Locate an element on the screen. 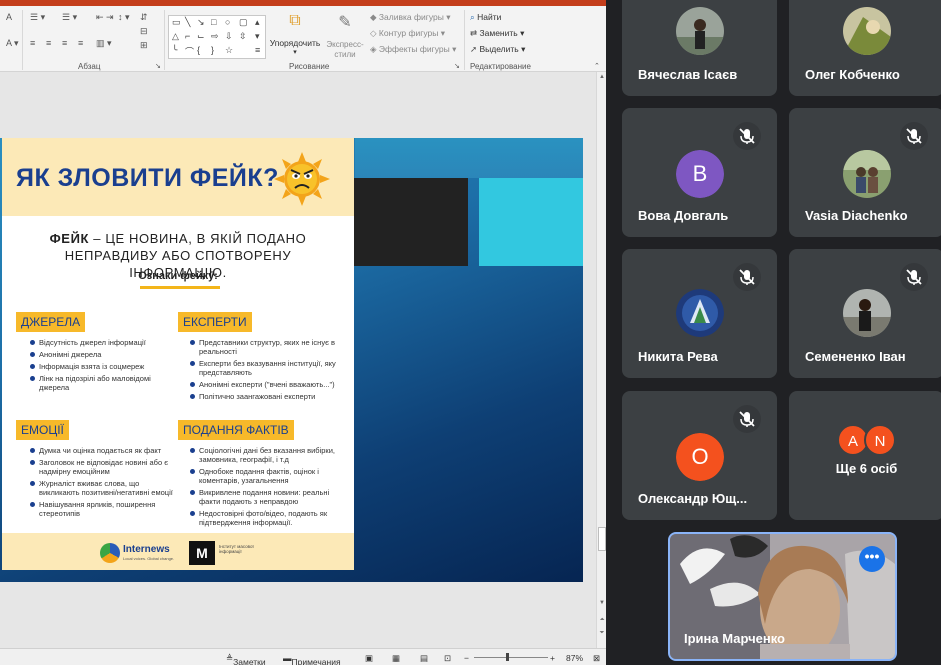 The height and width of the screenshot is (665, 941). arrow-shape-icon: ↘ is located at coordinates (201, 22).